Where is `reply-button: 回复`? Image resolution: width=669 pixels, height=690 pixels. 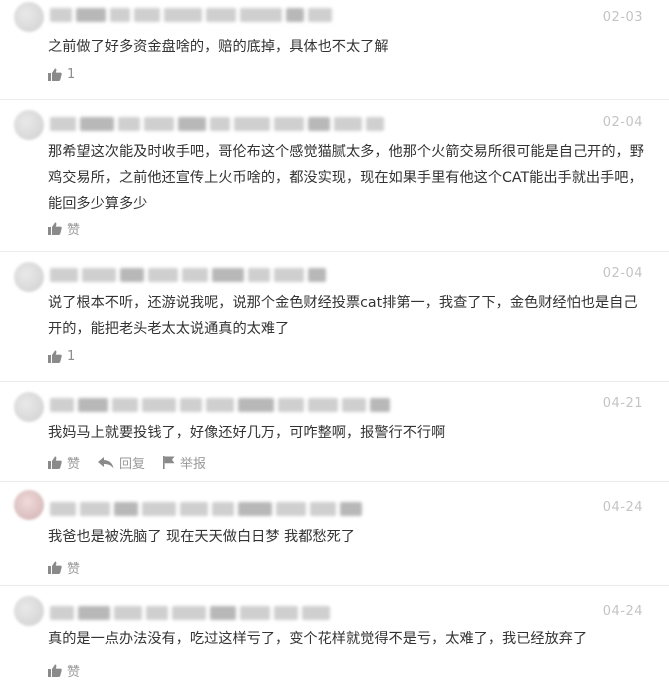 reply-button: 回复 is located at coordinates (121, 462).